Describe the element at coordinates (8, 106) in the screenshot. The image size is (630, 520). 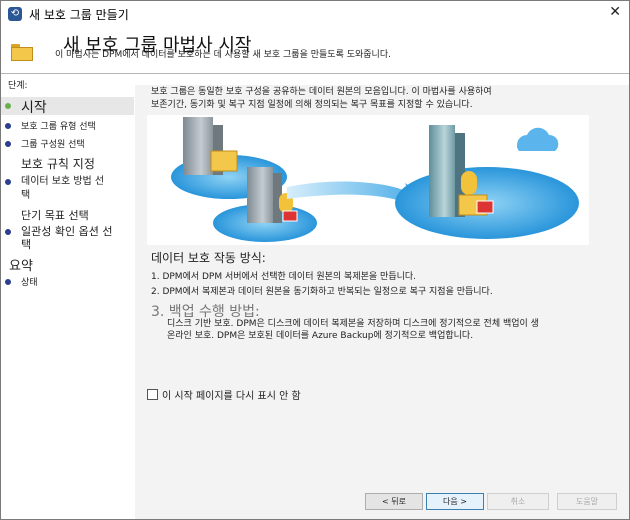
I see `step-active-bullet-icon` at that location.